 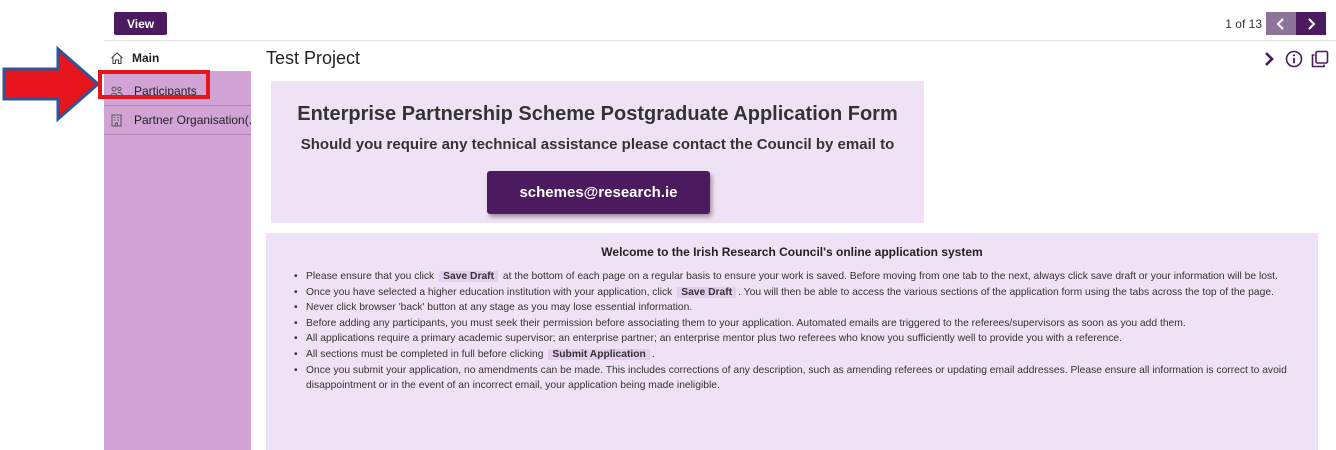 I want to click on pager-count: 1 of 13, so click(x=1243, y=23).